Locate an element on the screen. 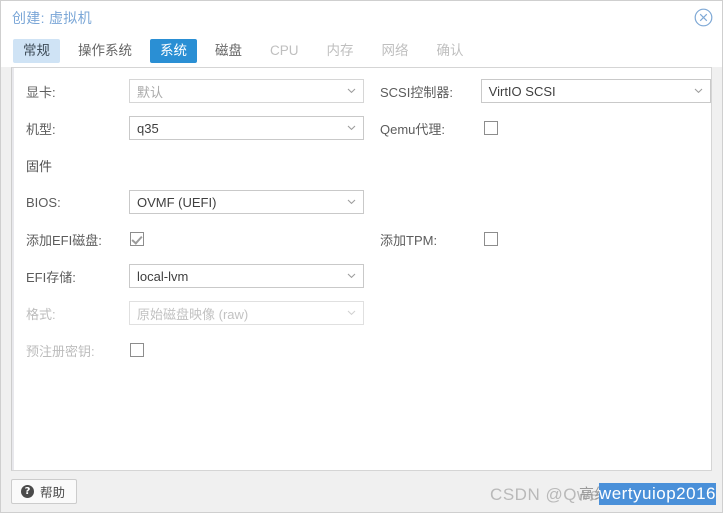 This screenshot has width=723, height=513. graphic-card-value: 默认 is located at coordinates (150, 92).